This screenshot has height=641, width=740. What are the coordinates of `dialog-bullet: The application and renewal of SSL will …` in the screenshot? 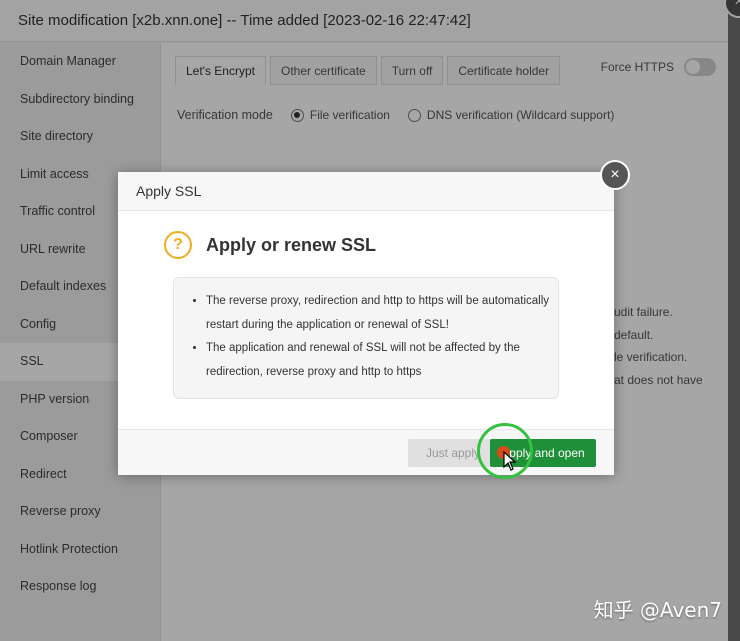 It's located at (382, 360).